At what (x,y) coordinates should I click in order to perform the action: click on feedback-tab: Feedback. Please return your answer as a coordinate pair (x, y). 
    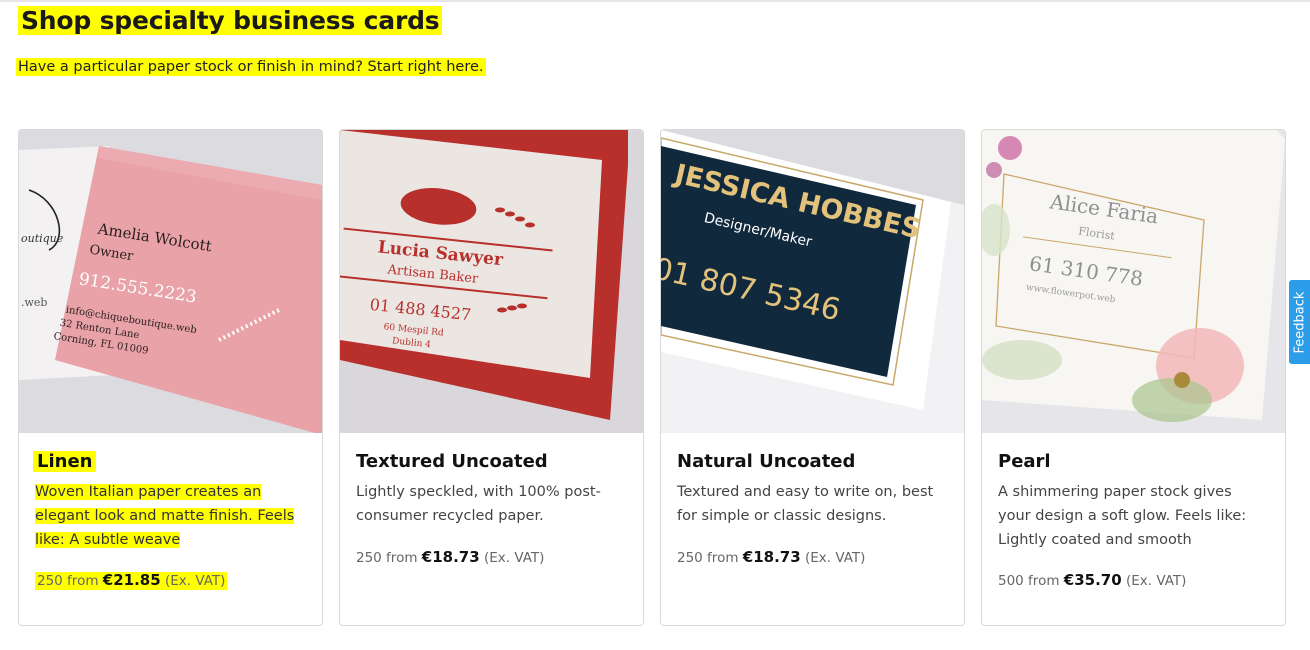
    Looking at the image, I should click on (1299, 322).